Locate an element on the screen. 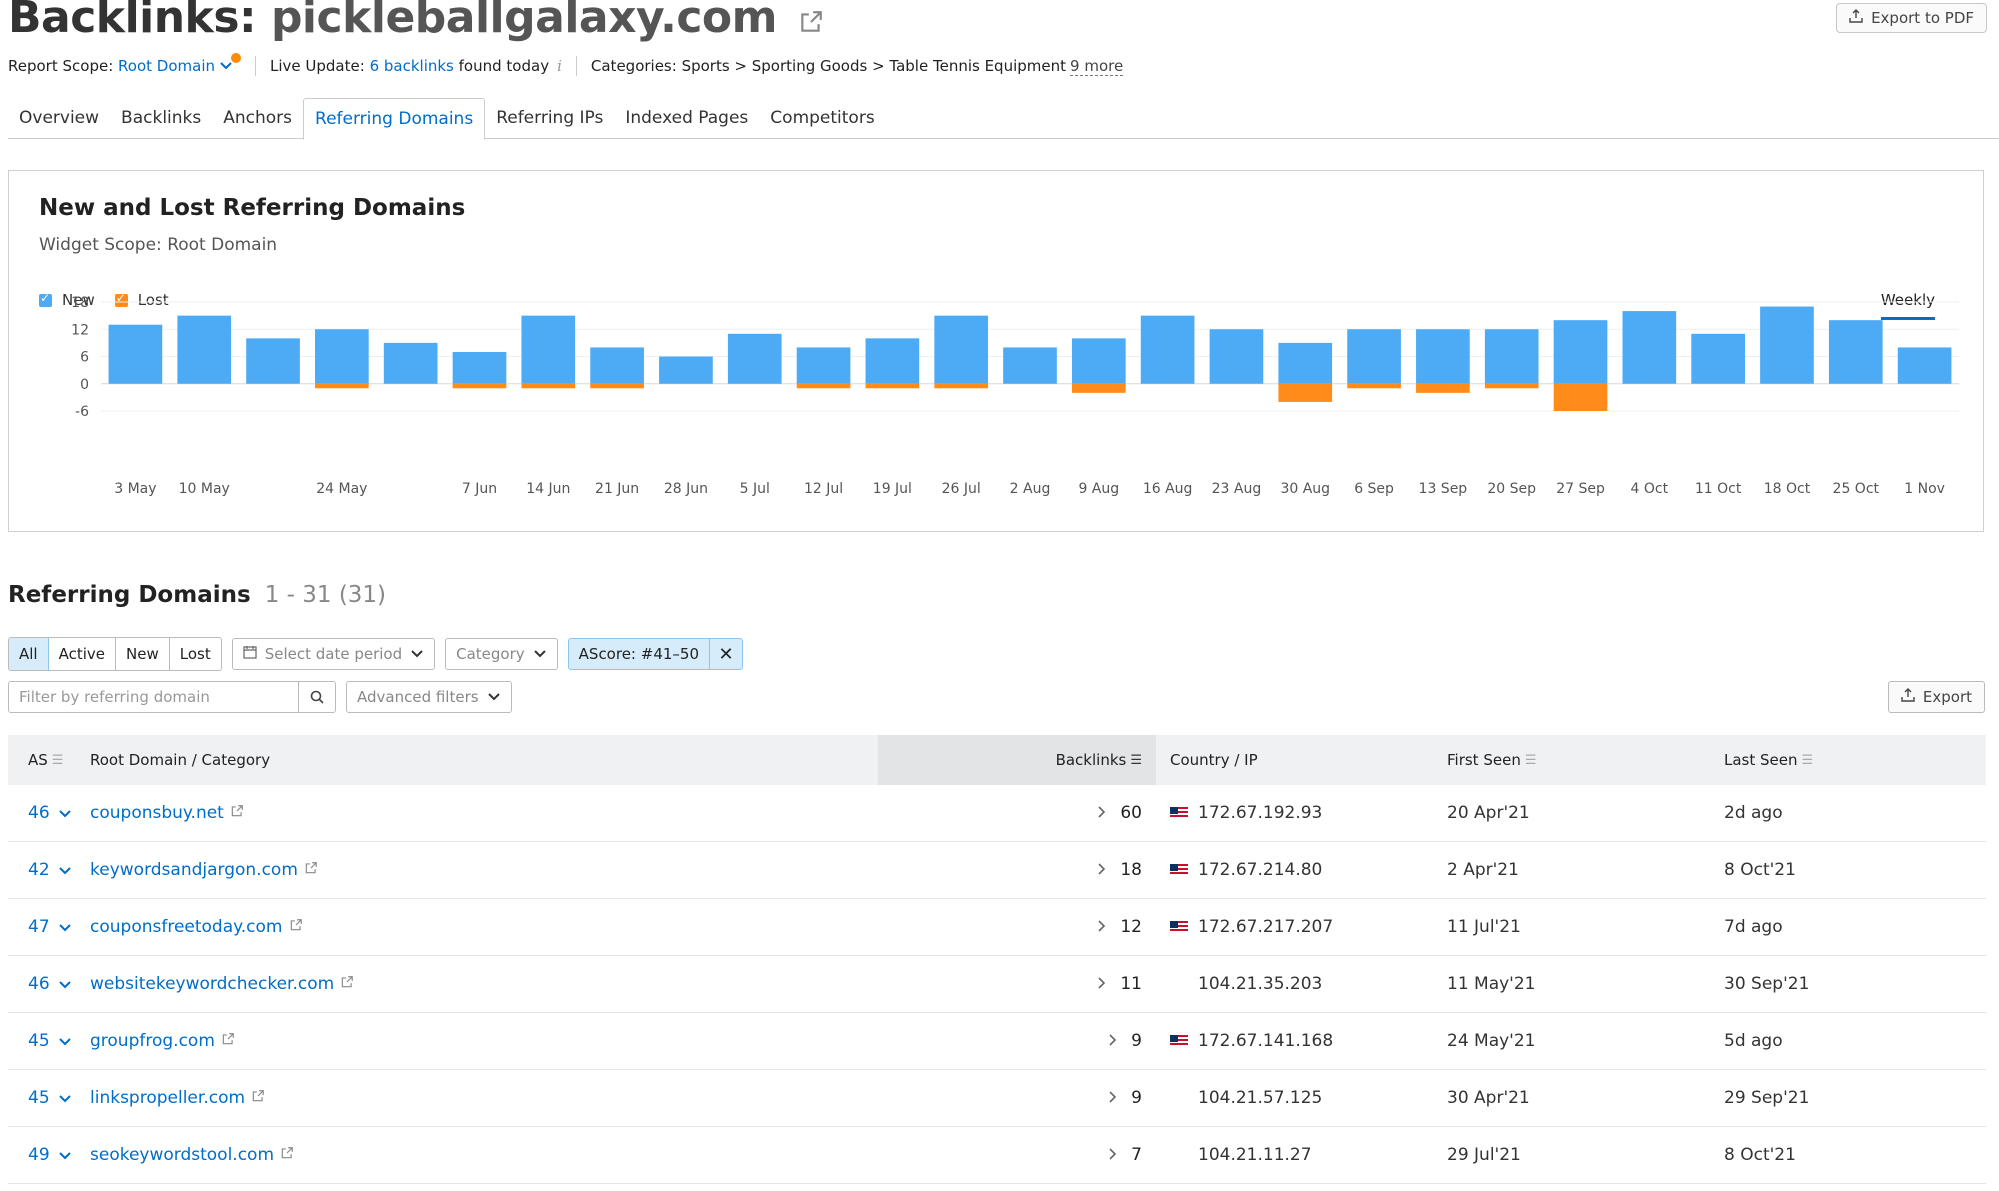 This screenshot has height=1191, width=1999. backlinks-cell: 11 is located at coordinates (1017, 984).